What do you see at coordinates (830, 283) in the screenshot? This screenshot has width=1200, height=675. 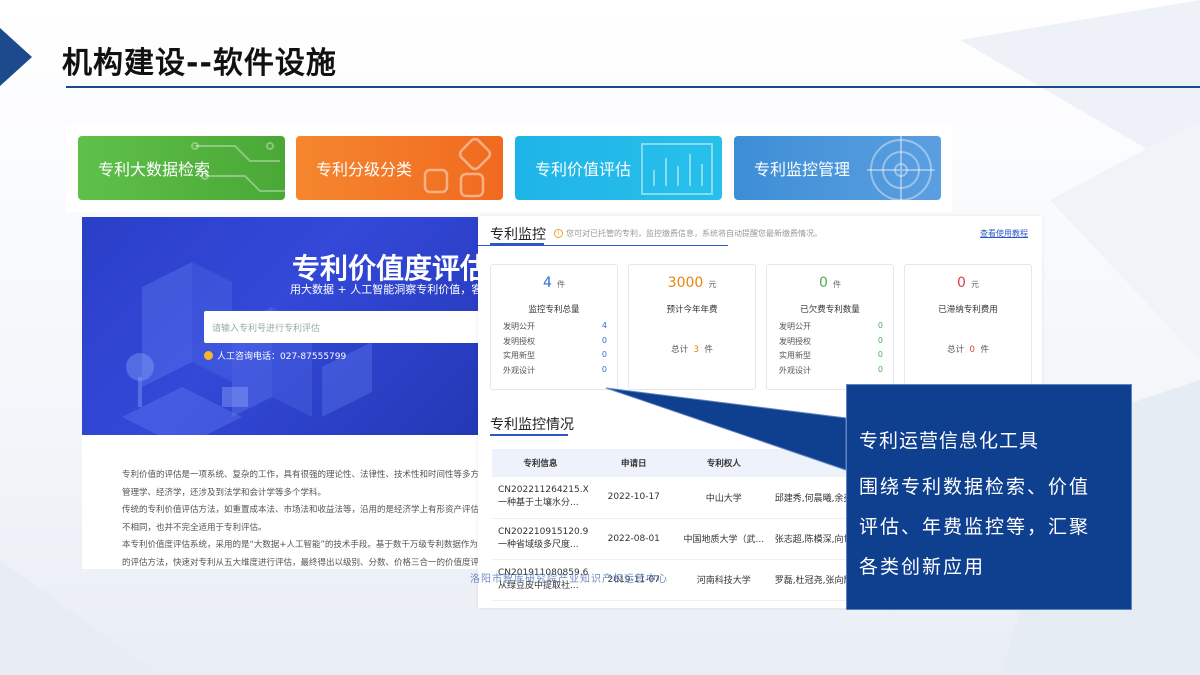 I see `card-value: 0件` at bounding box center [830, 283].